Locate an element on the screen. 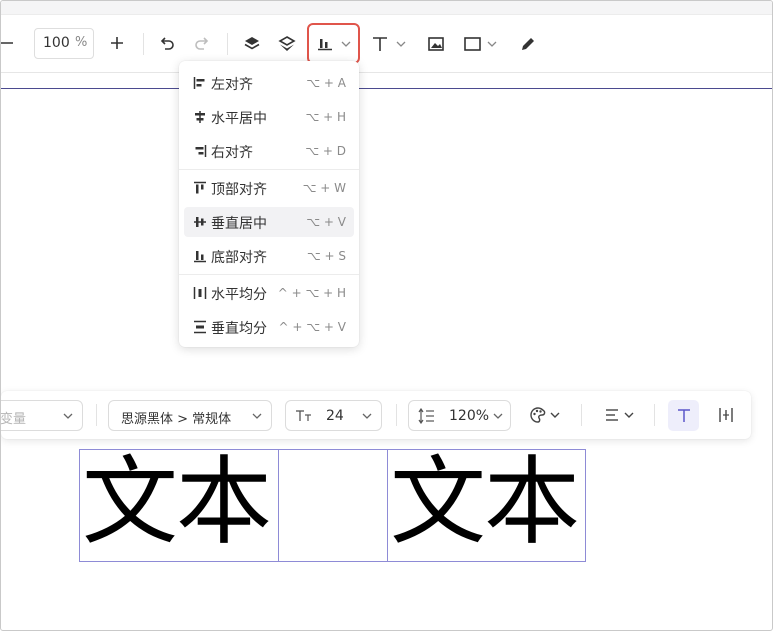 The image size is (773, 631). text-tool-button is located at coordinates (391, 44).